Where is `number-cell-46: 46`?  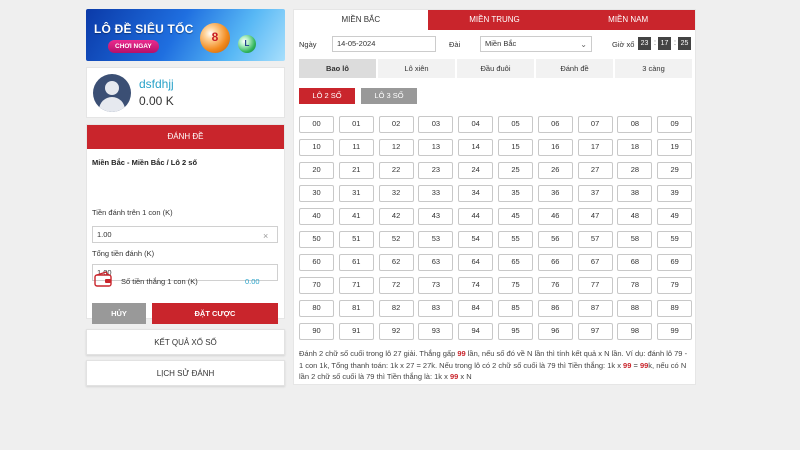
number-cell-46: 46 is located at coordinates (555, 216).